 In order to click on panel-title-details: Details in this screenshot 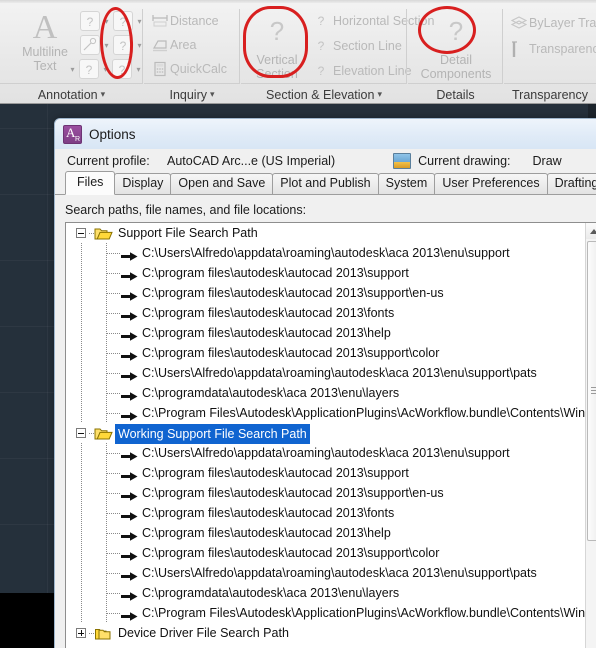, I will do `click(455, 95)`.